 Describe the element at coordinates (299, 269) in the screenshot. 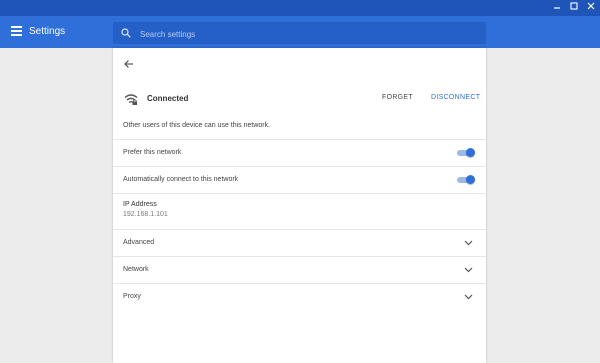

I see `section-network: Network` at that location.